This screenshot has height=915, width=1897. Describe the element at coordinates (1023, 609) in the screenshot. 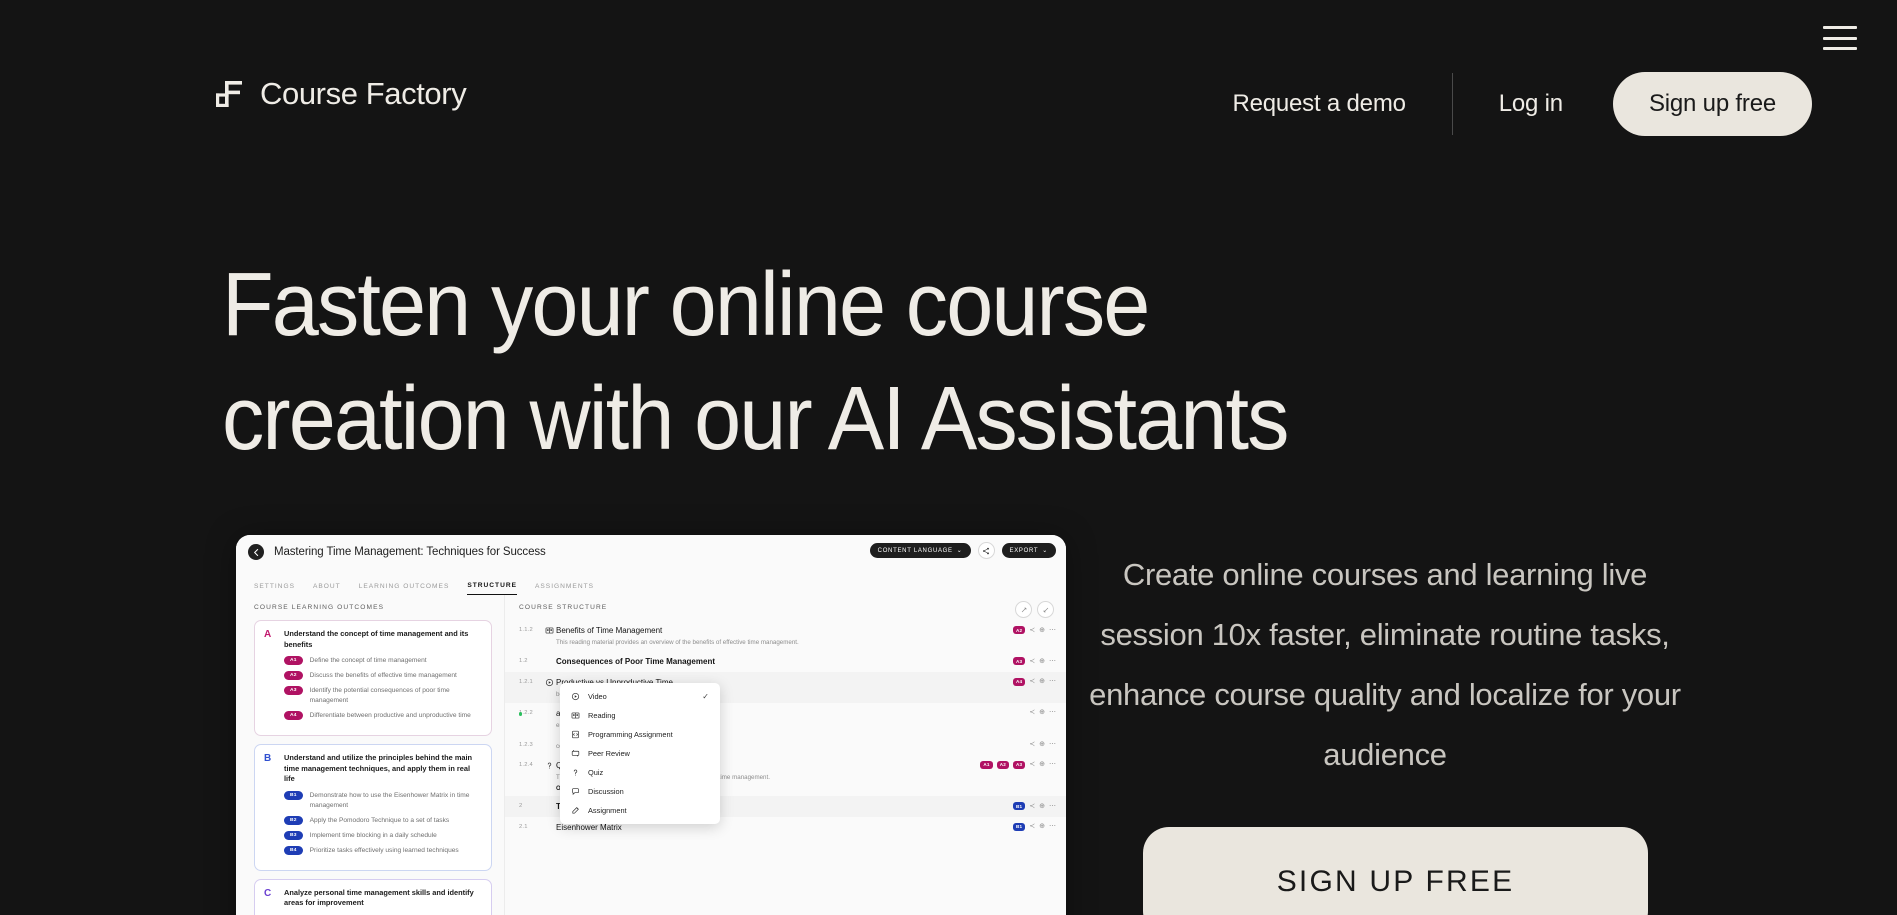

I see `expand-icon` at that location.